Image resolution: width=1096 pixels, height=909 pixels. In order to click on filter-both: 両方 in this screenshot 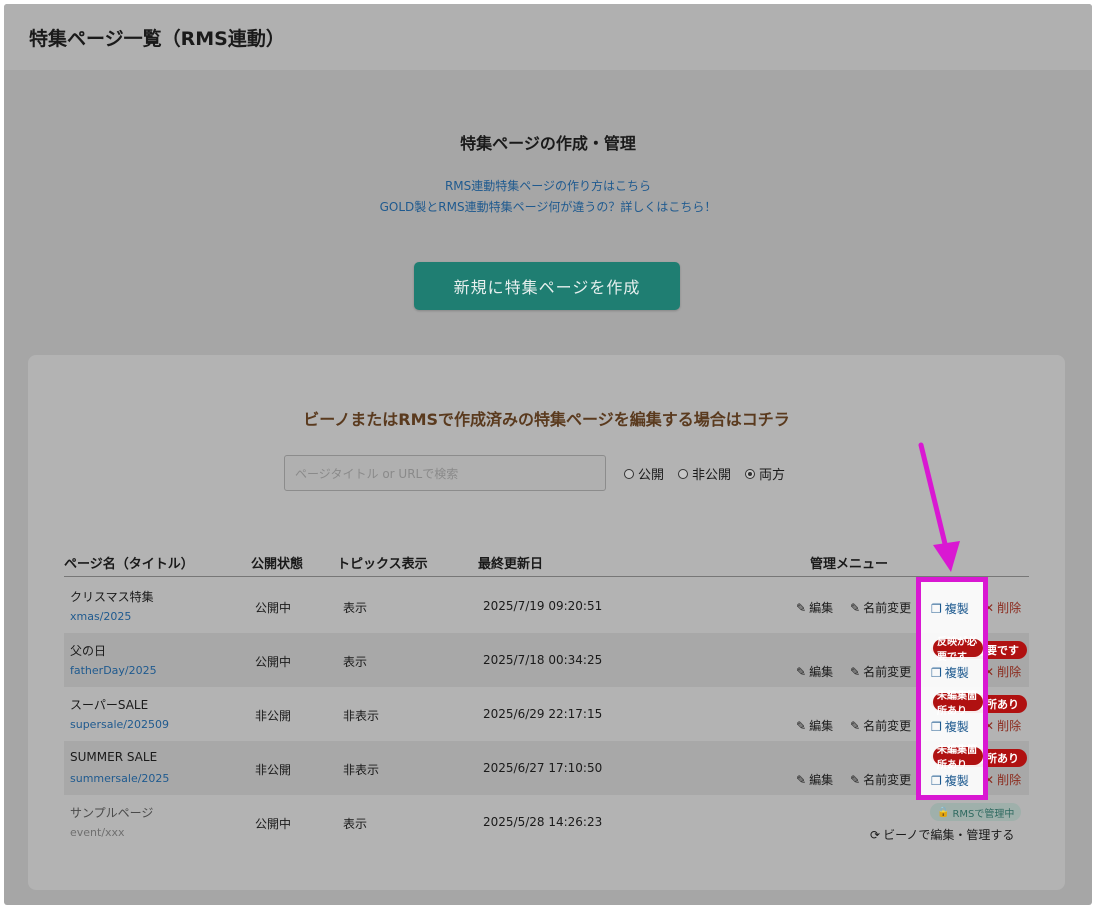, I will do `click(765, 473)`.